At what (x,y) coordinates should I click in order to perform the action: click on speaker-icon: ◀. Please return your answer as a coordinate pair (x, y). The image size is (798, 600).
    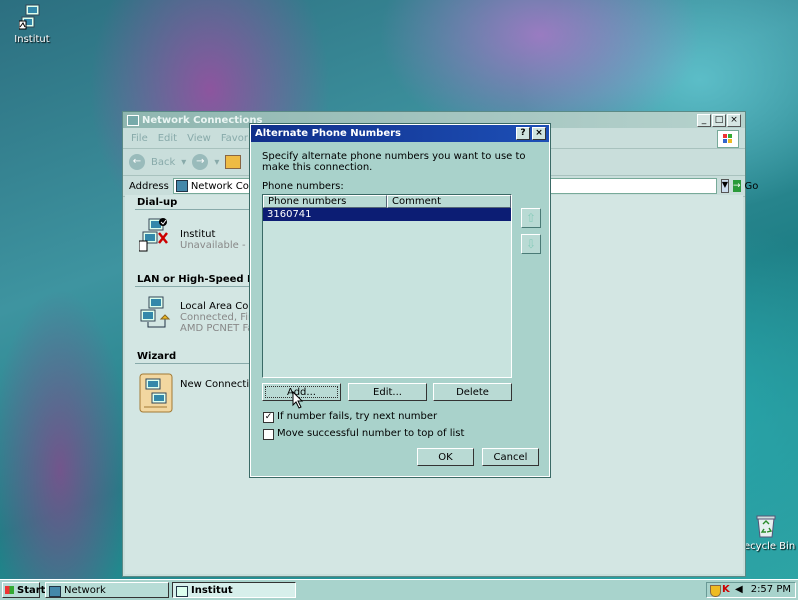
    Looking at the image, I should click on (739, 589).